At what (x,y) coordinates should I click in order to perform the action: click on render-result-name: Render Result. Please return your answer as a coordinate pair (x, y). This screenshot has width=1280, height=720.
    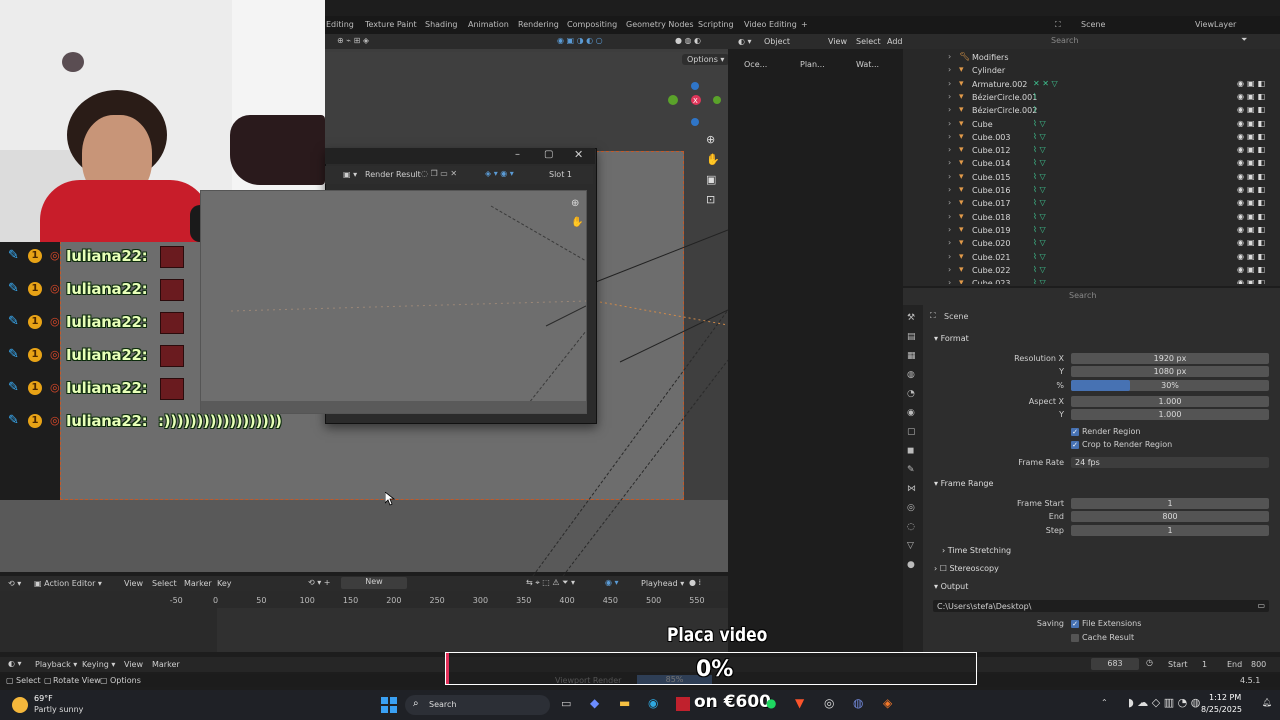
    Looking at the image, I should click on (393, 174).